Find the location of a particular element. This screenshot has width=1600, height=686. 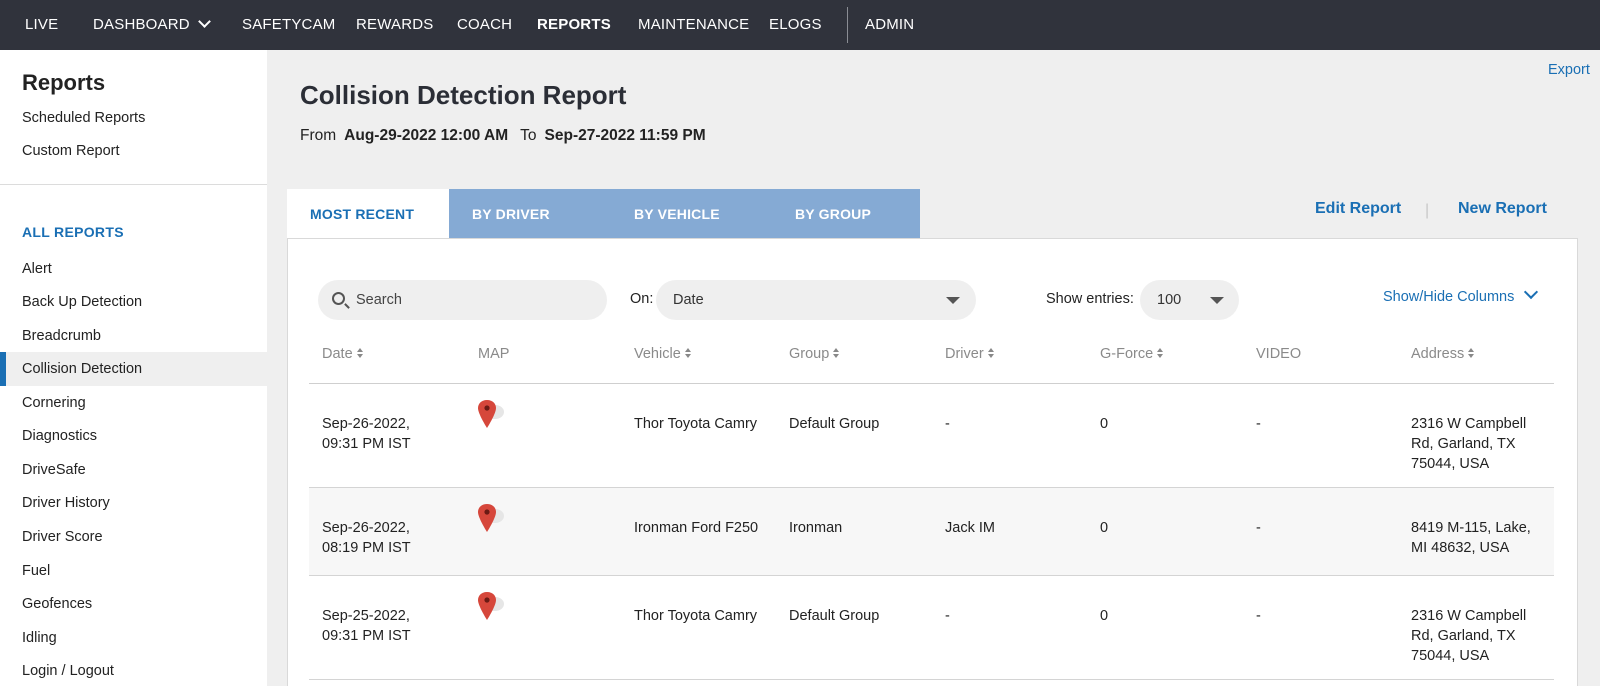

nav-reports: REPORTS is located at coordinates (574, 25).